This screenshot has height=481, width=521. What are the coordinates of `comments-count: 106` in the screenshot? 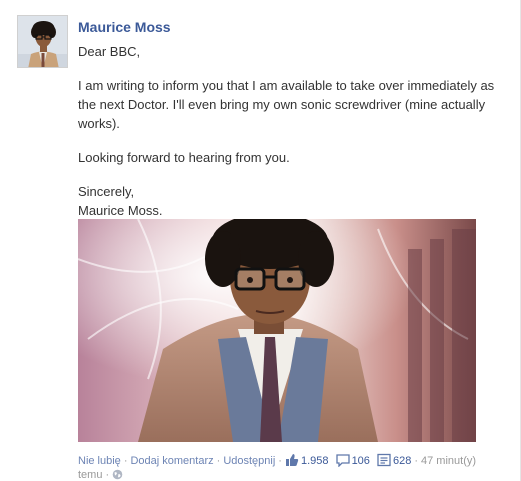 It's located at (352, 461).